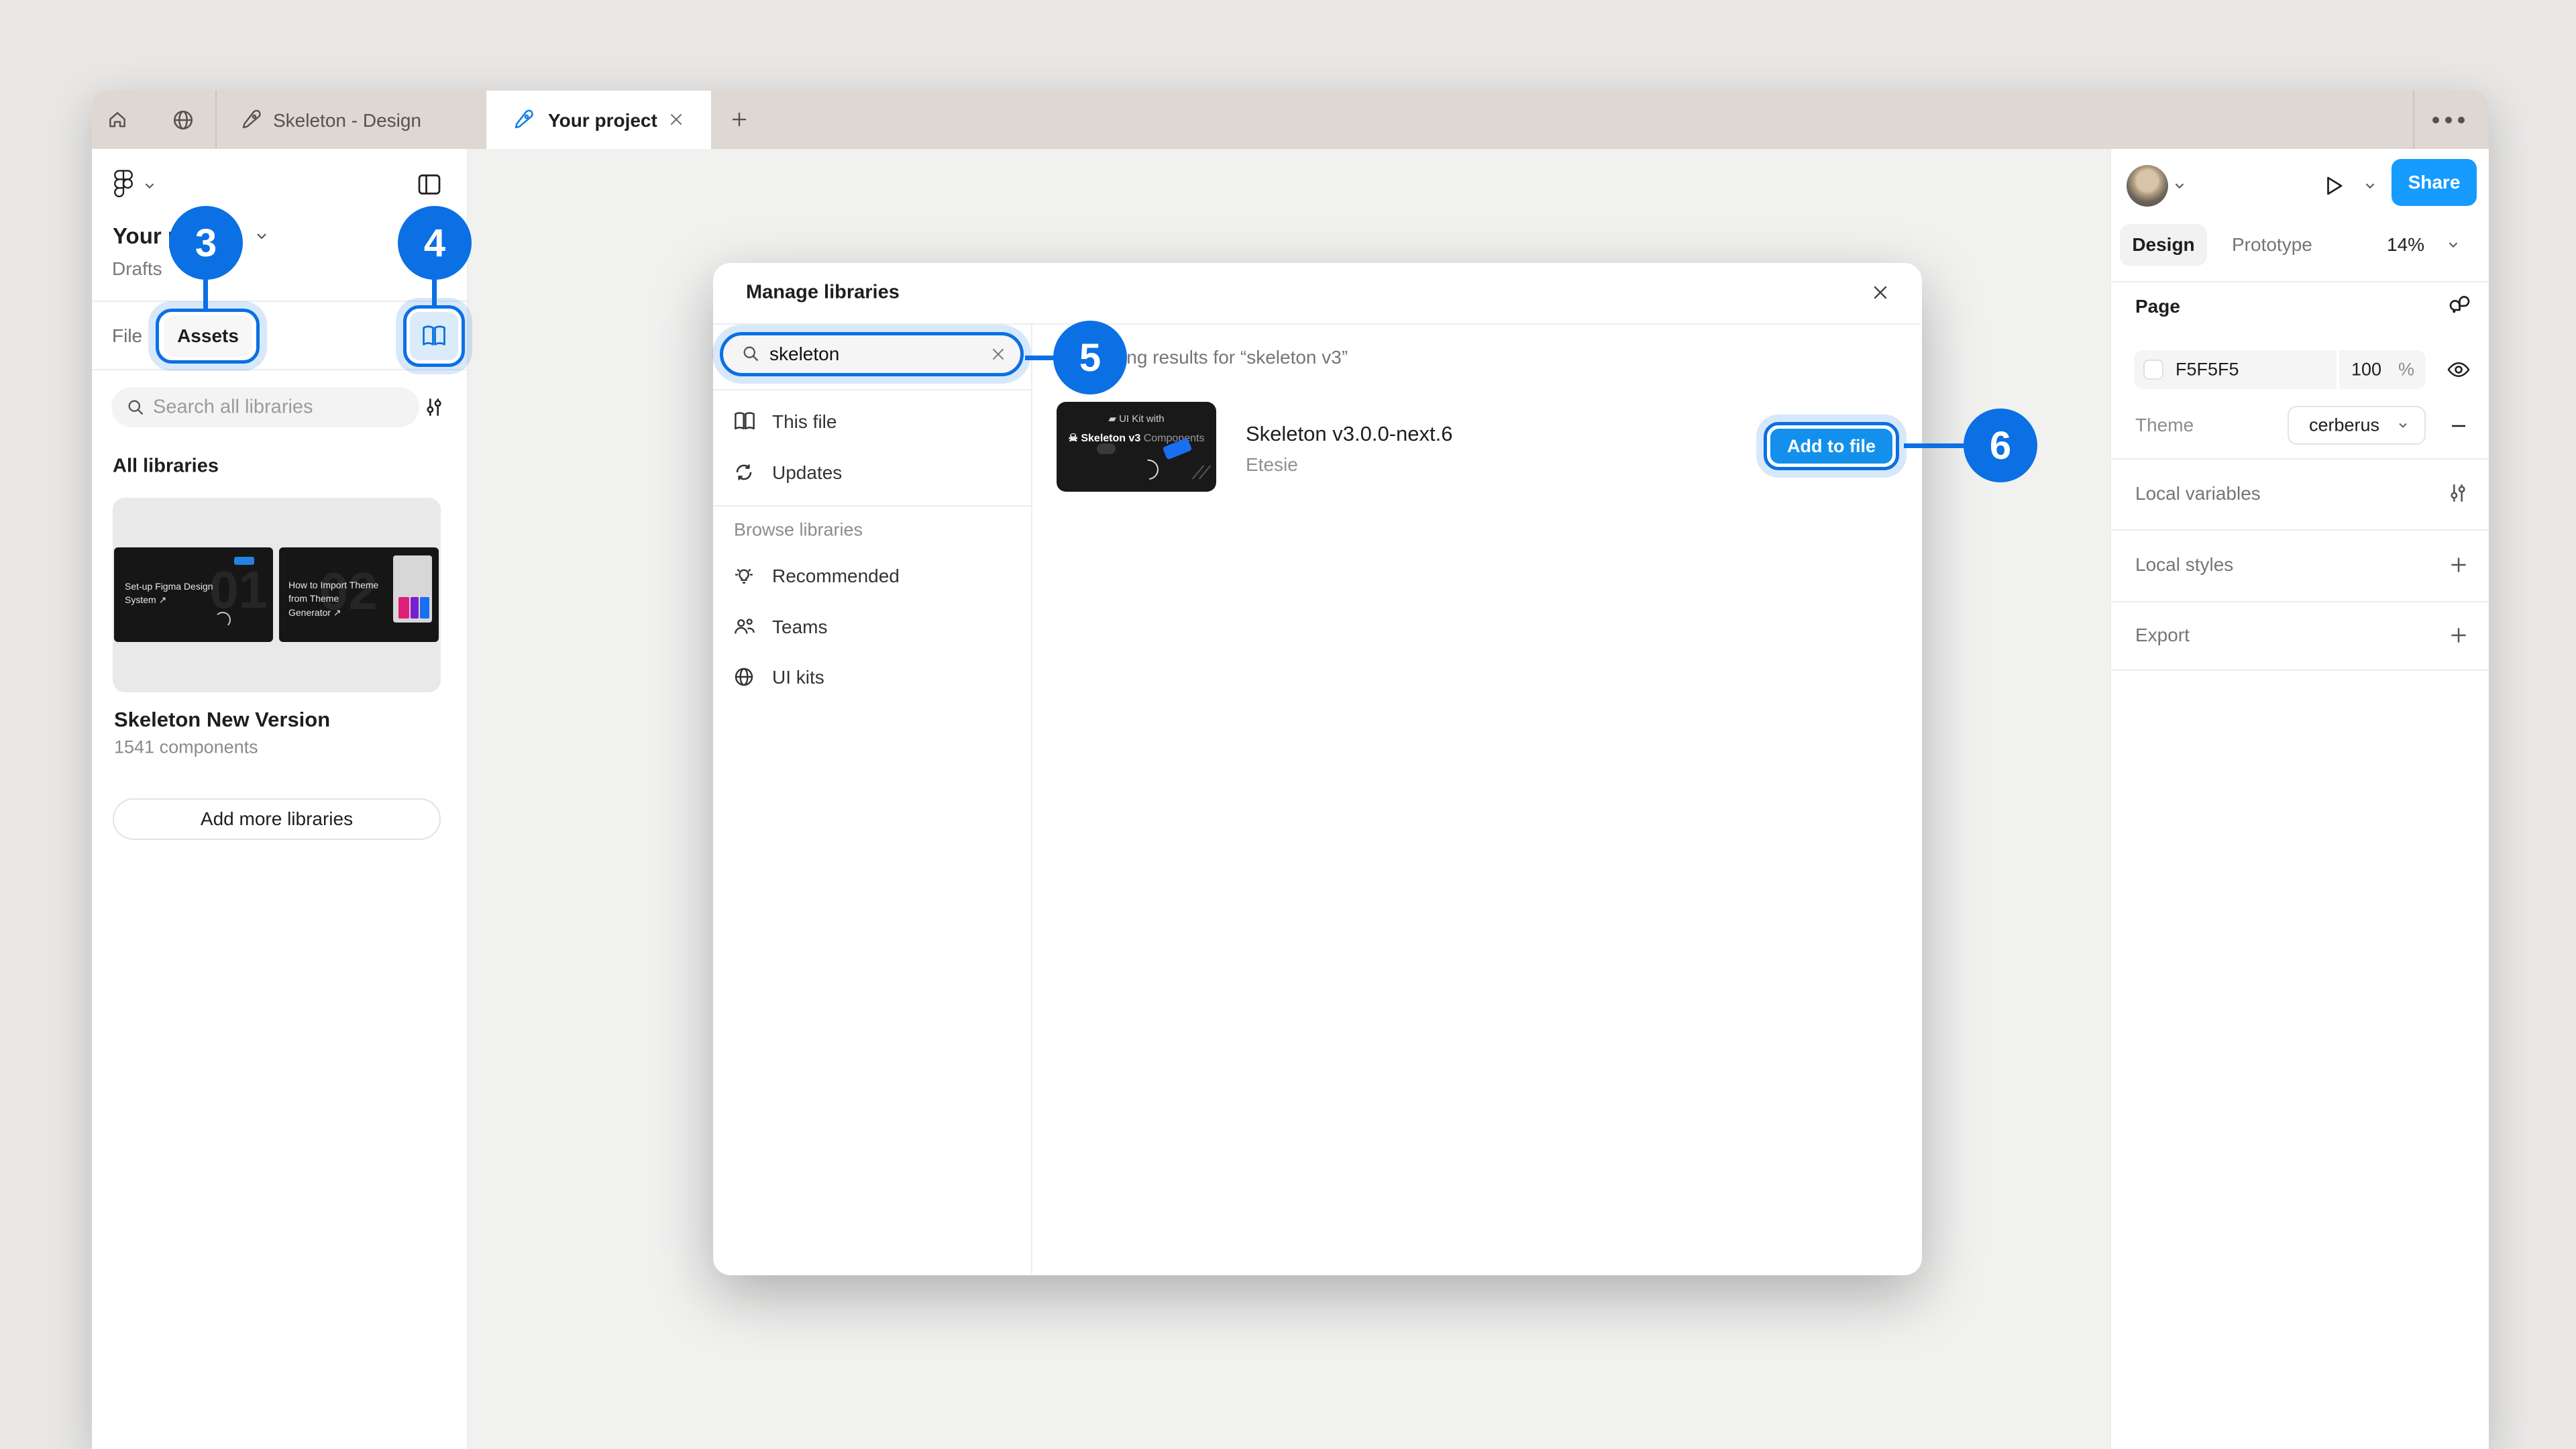  Describe the element at coordinates (2405, 245) in the screenshot. I see `zoom-level: 14%` at that location.